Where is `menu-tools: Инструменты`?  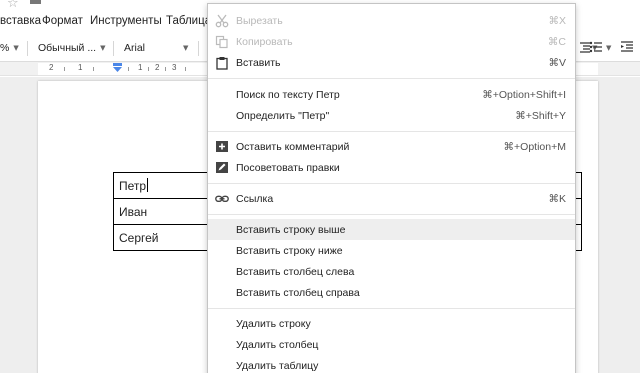
menu-tools: Инструменты is located at coordinates (126, 21).